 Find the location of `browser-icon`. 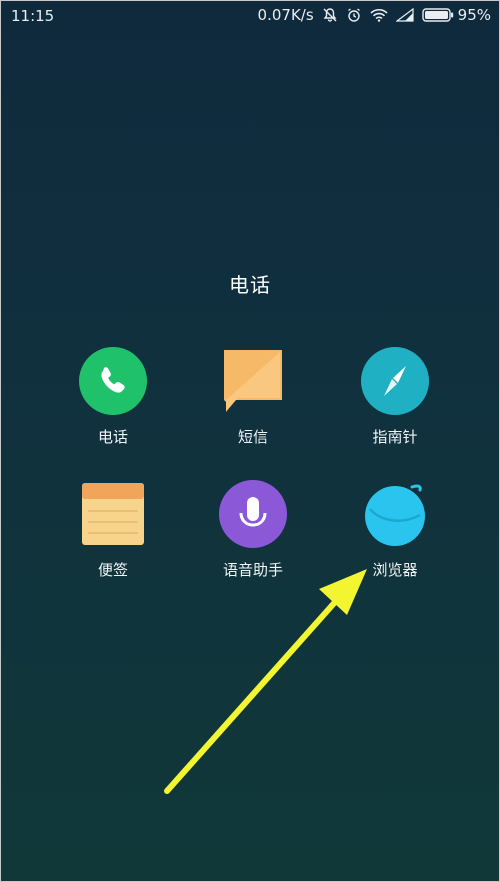

browser-icon is located at coordinates (395, 514).